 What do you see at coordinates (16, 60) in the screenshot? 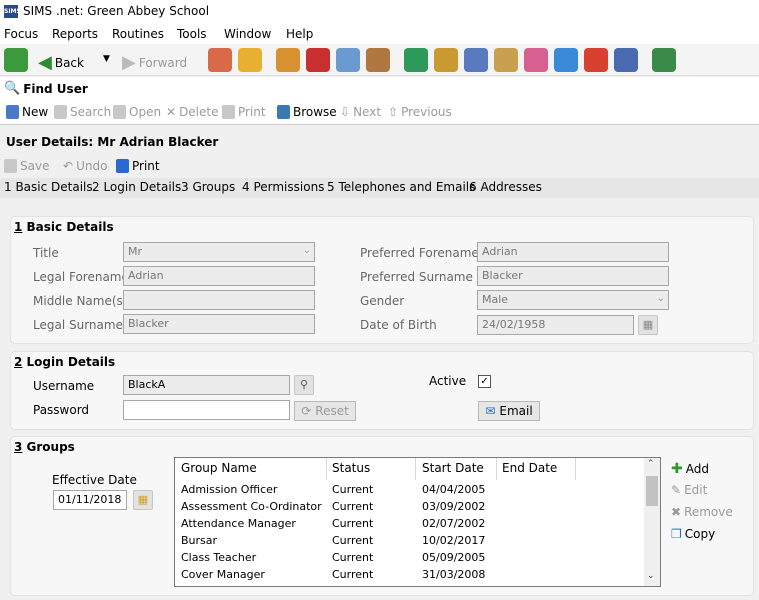
I see `switch-arrows-icon` at bounding box center [16, 60].